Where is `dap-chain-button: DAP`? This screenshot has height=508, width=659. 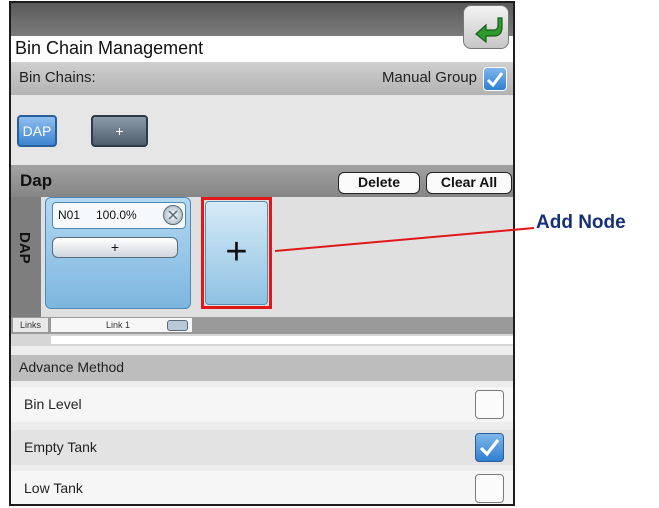
dap-chain-button: DAP is located at coordinates (37, 131).